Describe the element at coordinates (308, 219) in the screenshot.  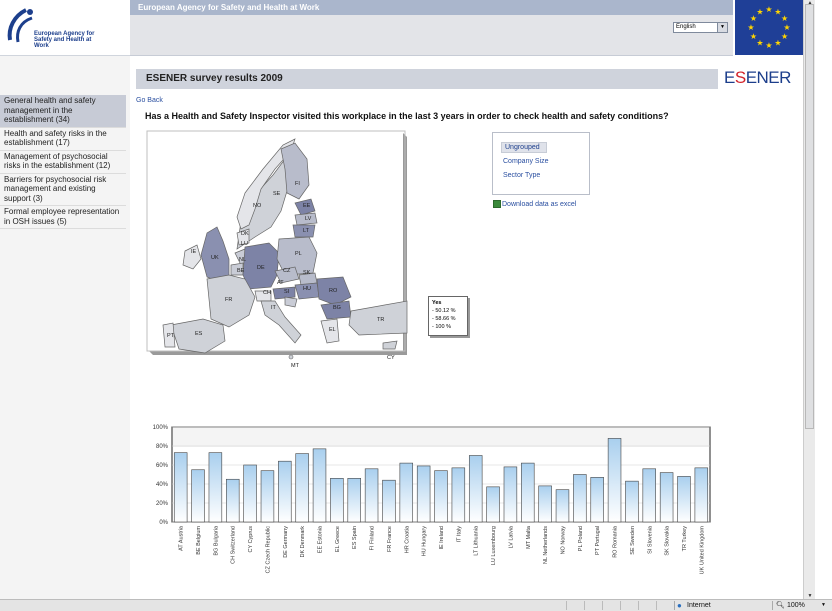
I see `country-label-lv: LV` at that location.